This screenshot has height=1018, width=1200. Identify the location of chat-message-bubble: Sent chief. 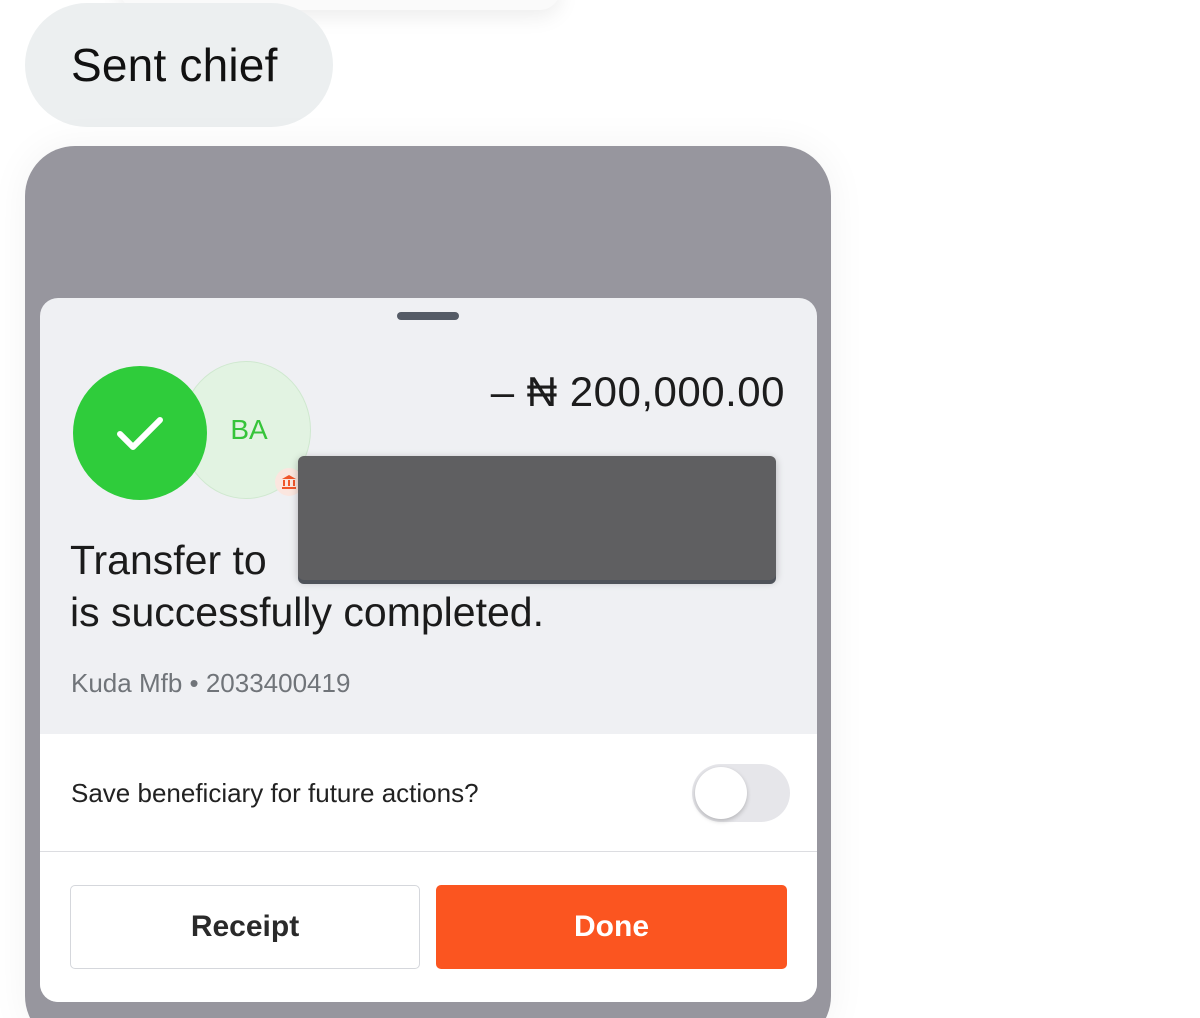
(179, 65).